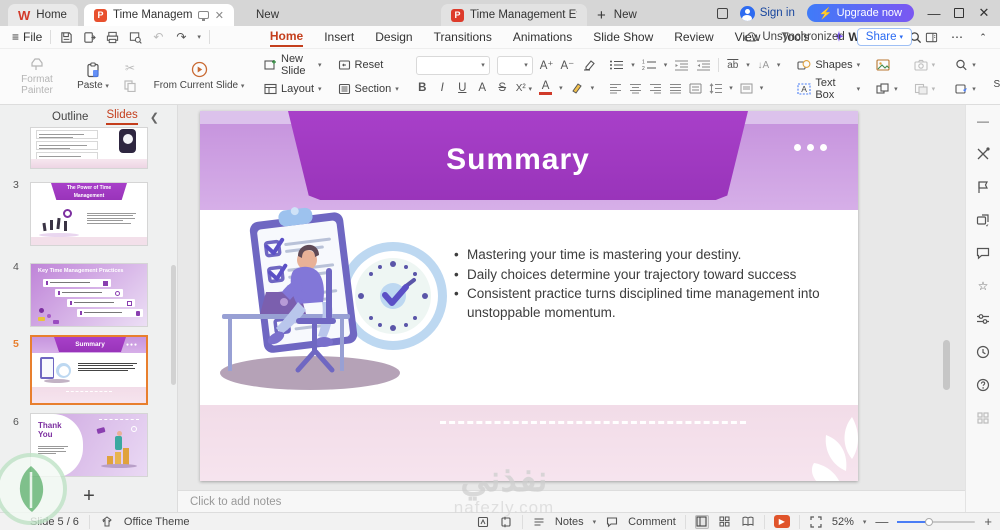 The height and width of the screenshot is (530, 1000). What do you see at coordinates (988, 521) in the screenshot?
I see `zoom-in-button: +` at bounding box center [988, 521].